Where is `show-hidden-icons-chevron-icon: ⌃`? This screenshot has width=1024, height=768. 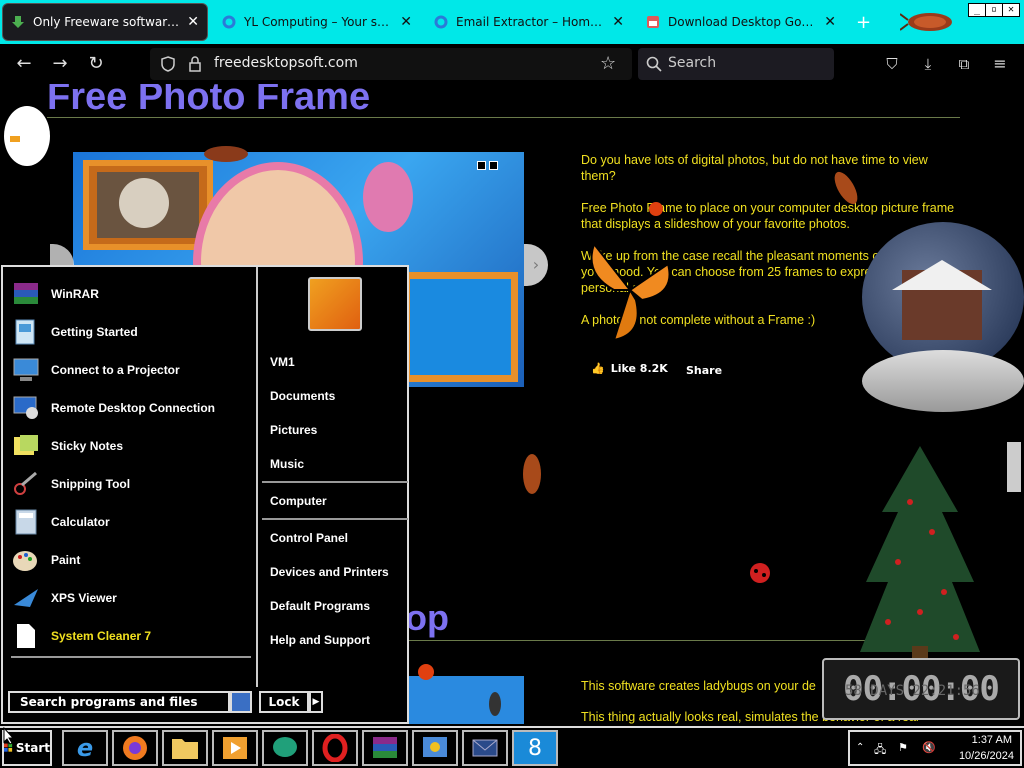
show-hidden-icons-chevron-icon: ⌃ is located at coordinates (860, 747).